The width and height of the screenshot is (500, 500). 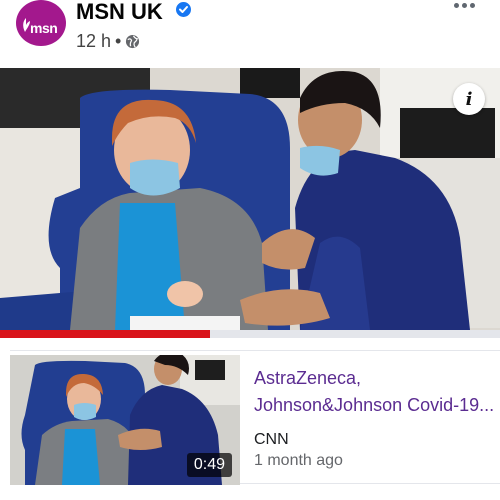 I want to click on avatar-logo-text: msn, so click(x=44, y=28).